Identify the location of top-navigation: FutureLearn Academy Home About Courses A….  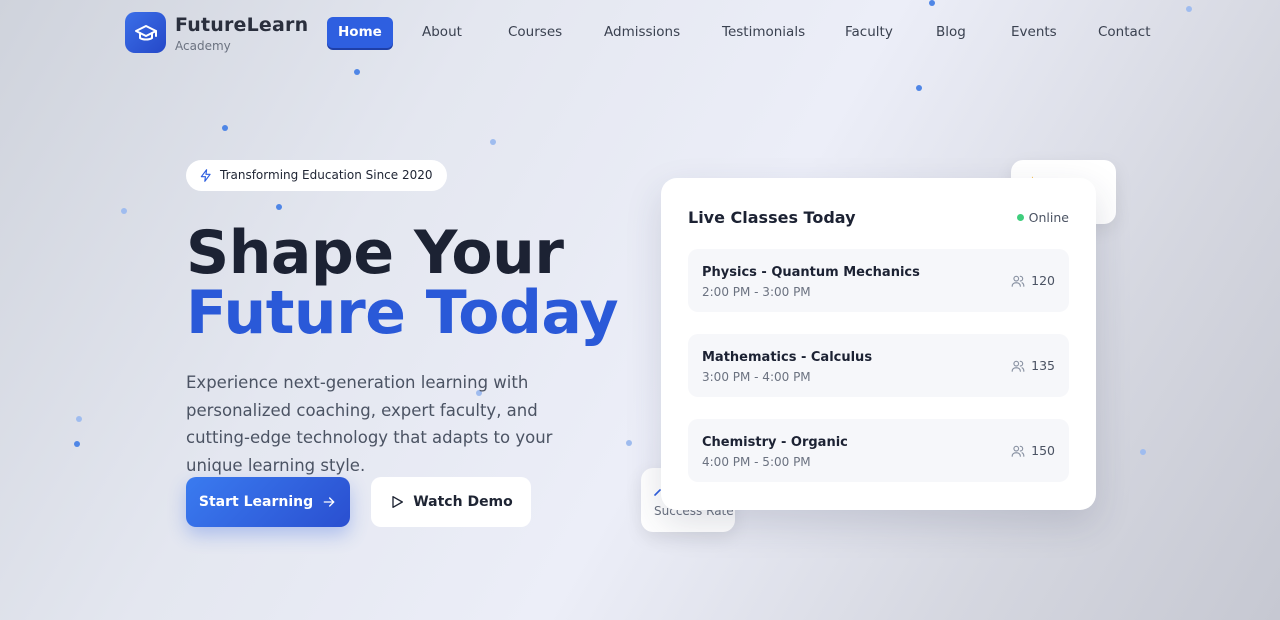
(640, 33).